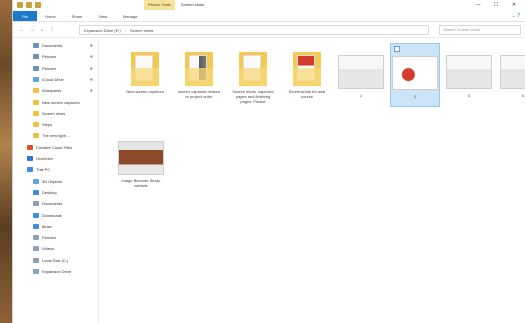 The image size is (525, 323). I want to click on sidebar-item: iCloud Drive ✱, so click(56, 79).